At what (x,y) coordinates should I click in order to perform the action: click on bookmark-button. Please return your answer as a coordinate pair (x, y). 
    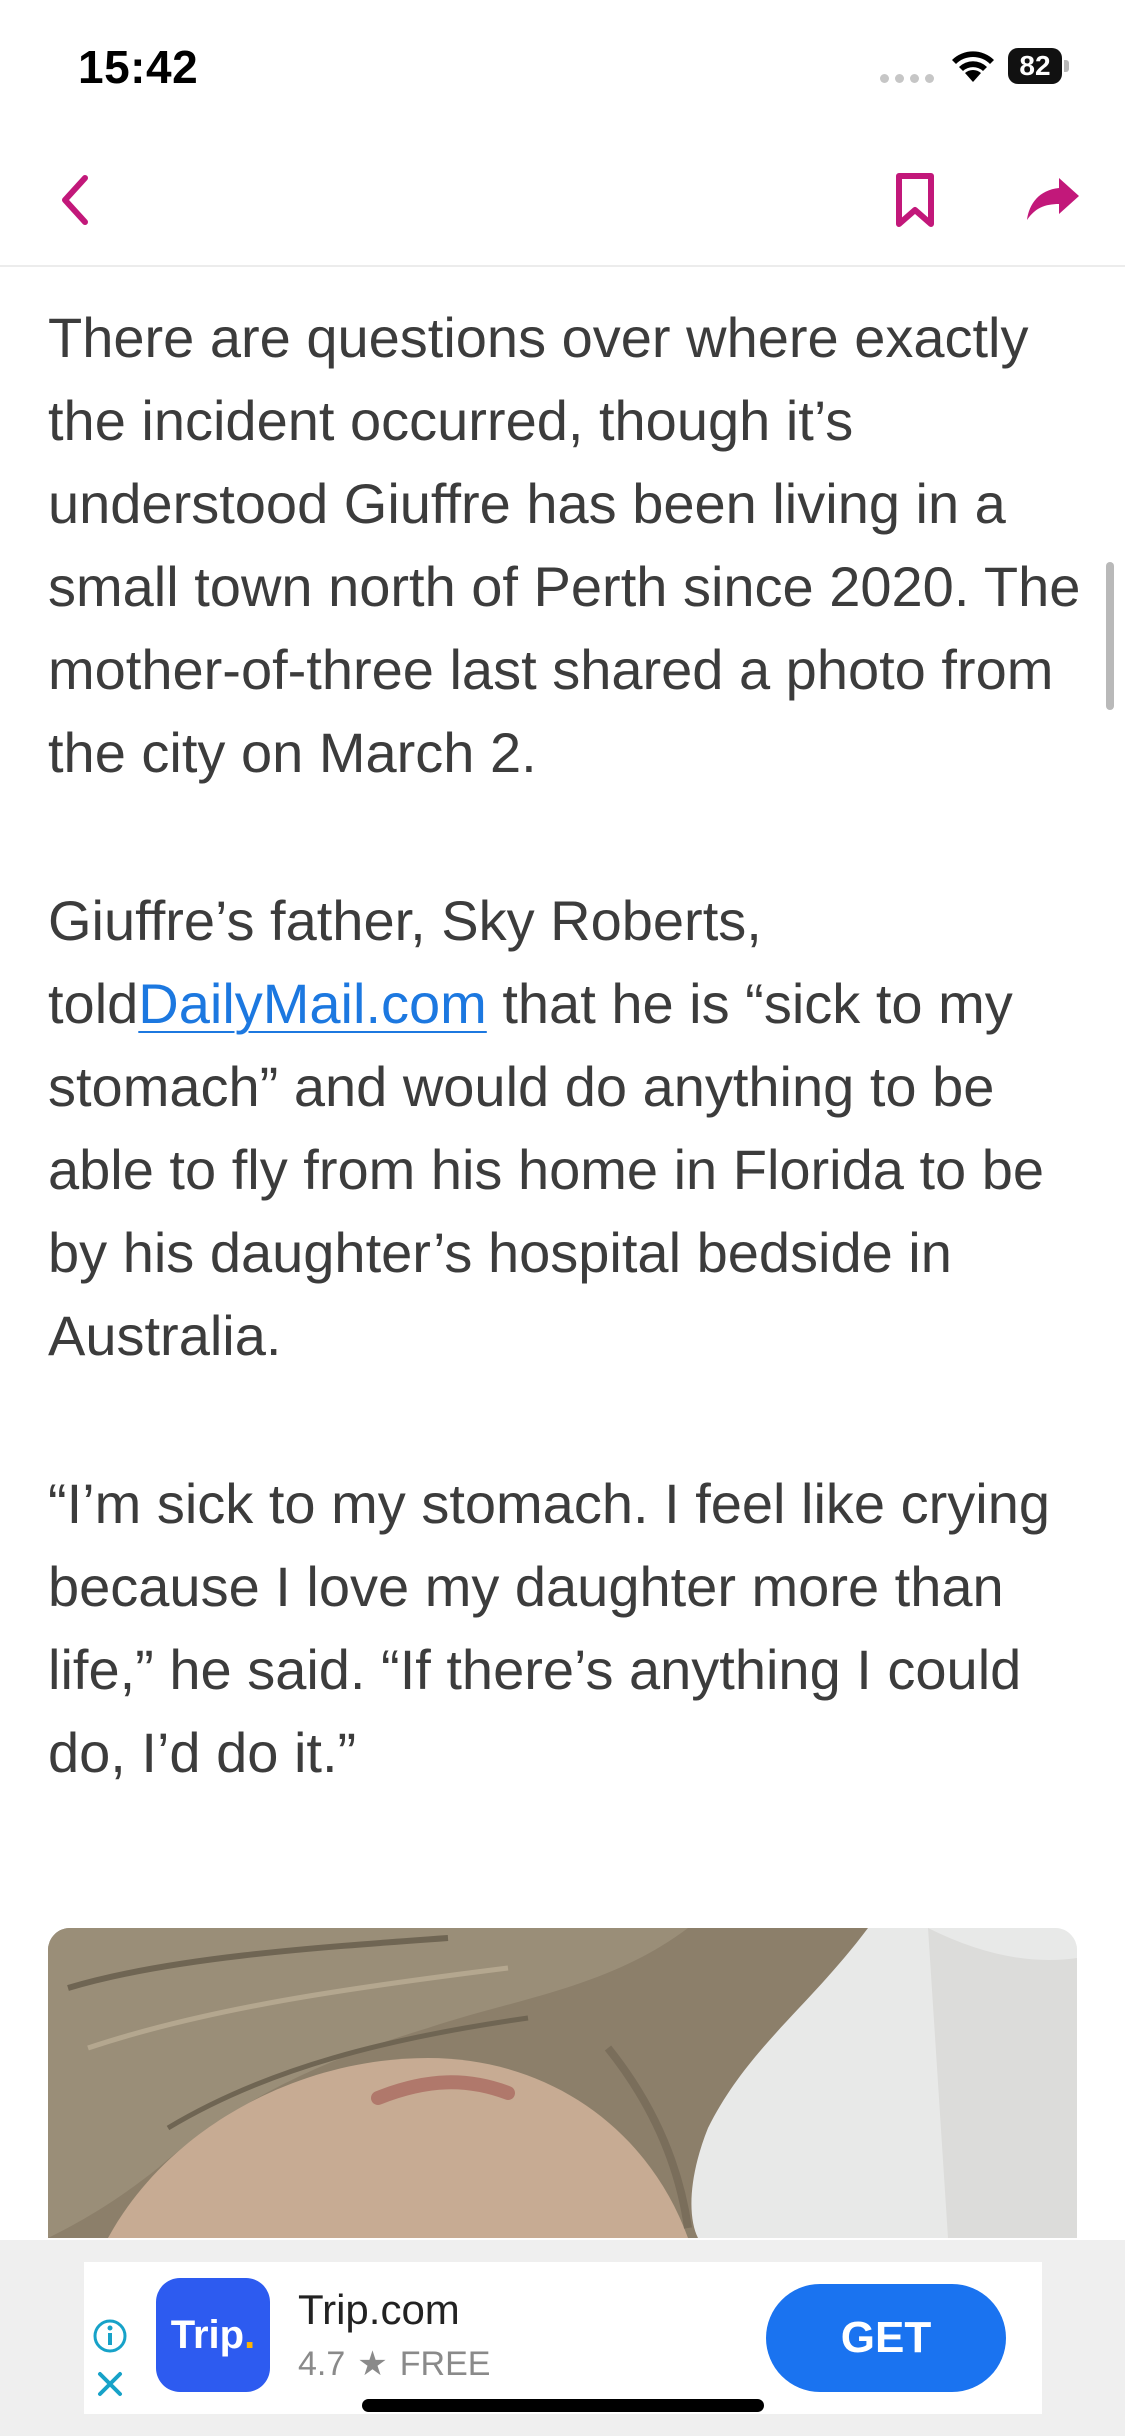
    Looking at the image, I should click on (915, 200).